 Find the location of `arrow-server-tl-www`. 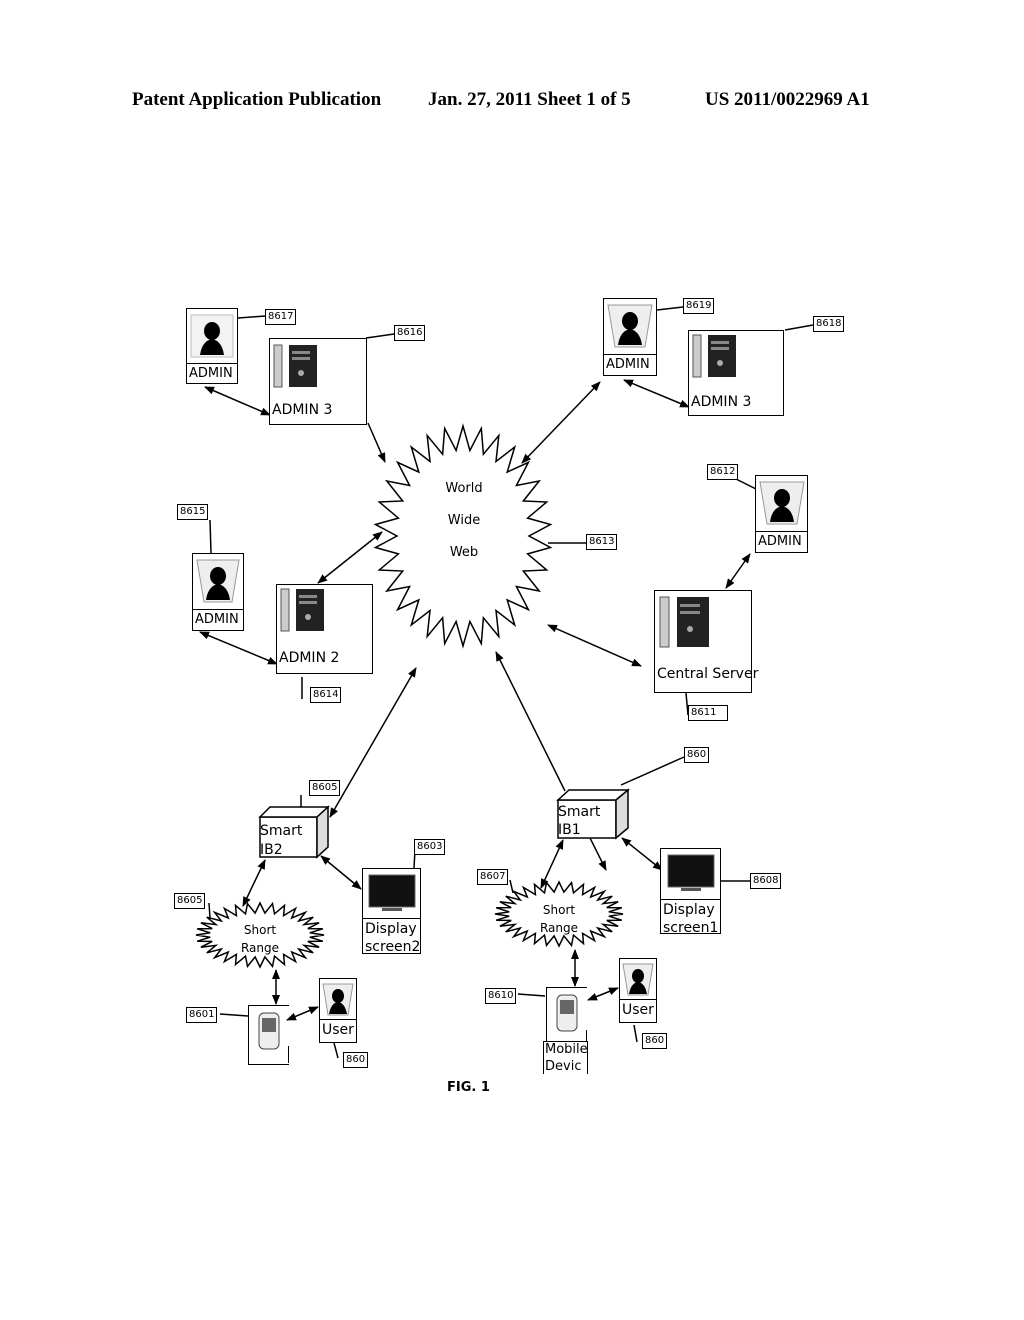

arrow-server-tl-www is located at coordinates (376, 442).